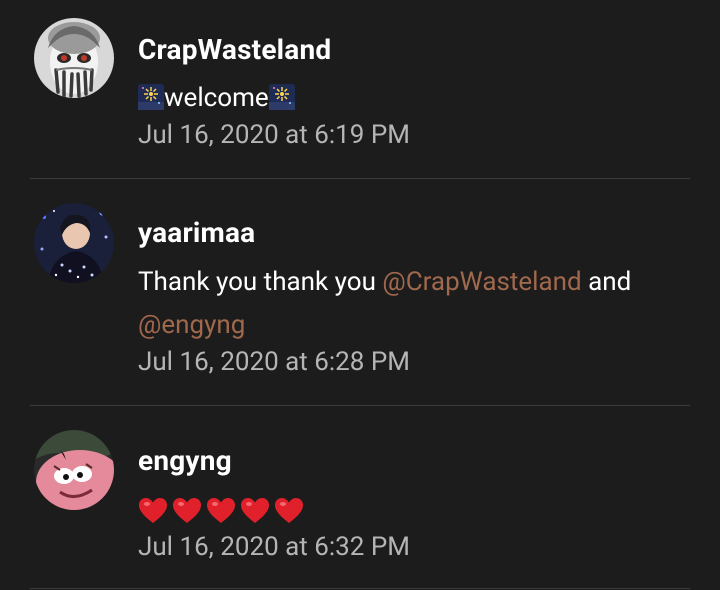 The image size is (720, 590). Describe the element at coordinates (606, 282) in the screenshot. I see `comment-message-text: and` at that location.